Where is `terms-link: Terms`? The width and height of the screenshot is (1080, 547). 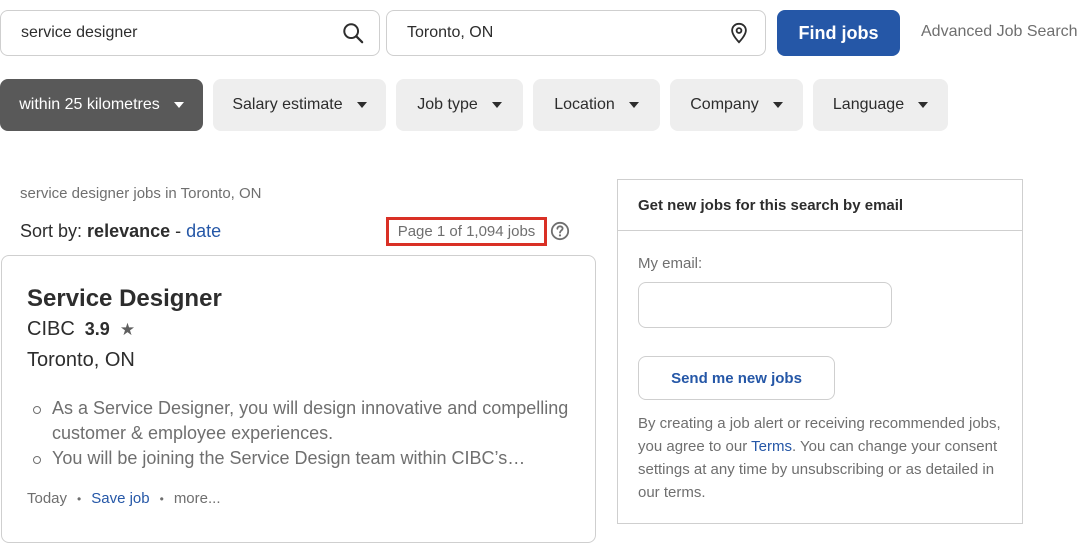 terms-link: Terms is located at coordinates (771, 446).